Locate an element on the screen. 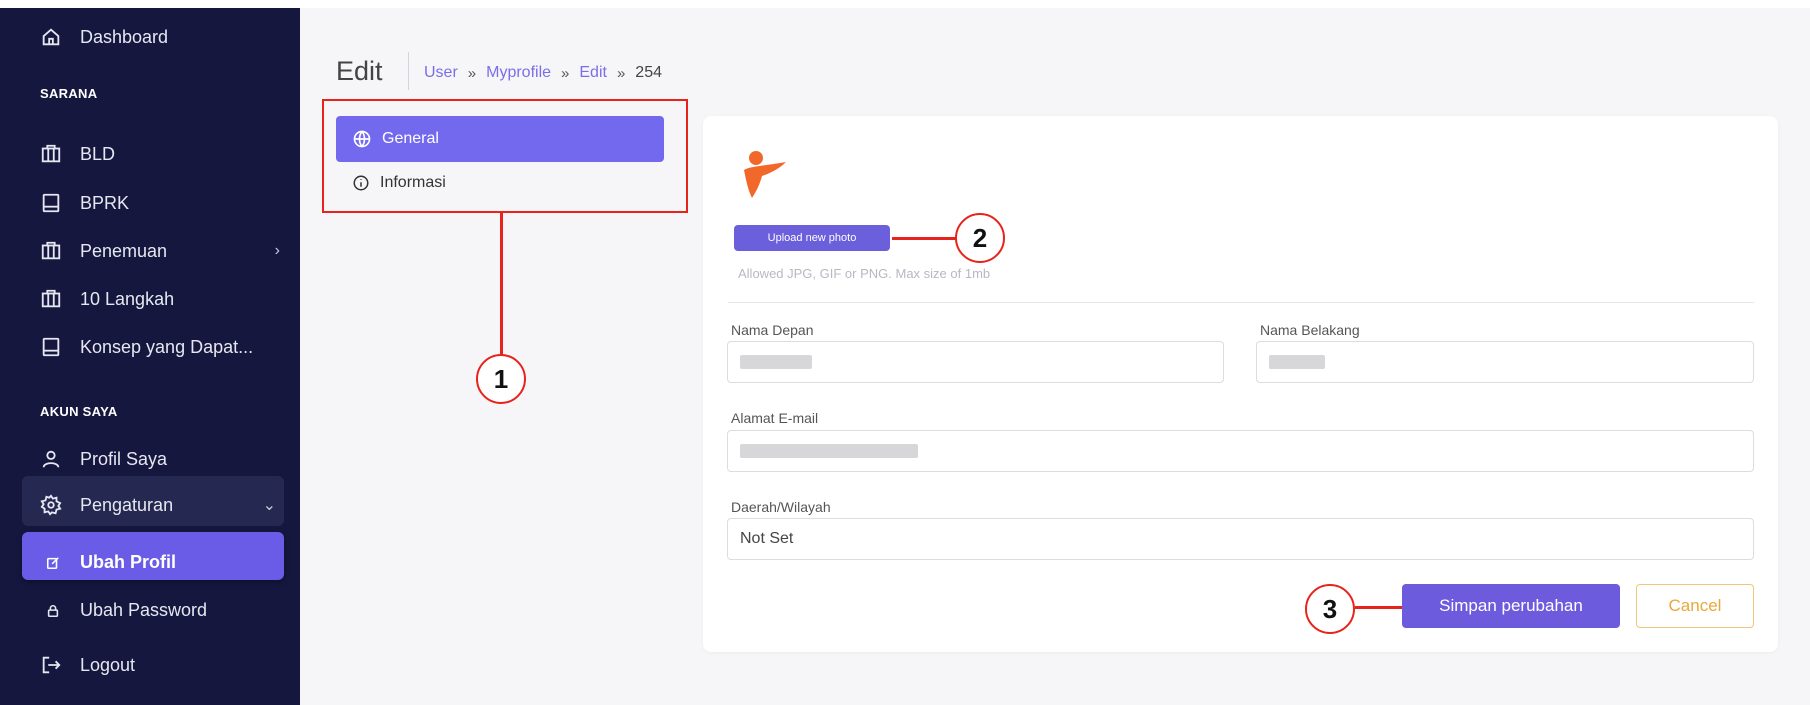 This screenshot has width=1810, height=705. nama-belakang-field is located at coordinates (1505, 362).